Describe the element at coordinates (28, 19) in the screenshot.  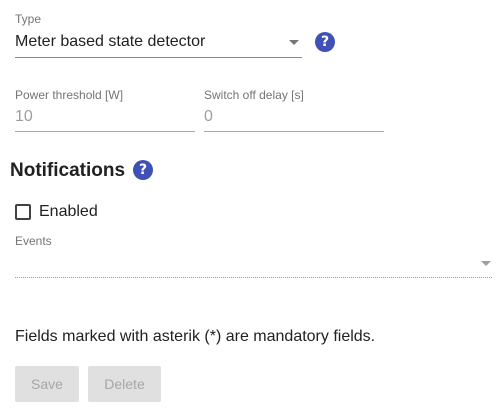
I see `type-label: Type` at that location.